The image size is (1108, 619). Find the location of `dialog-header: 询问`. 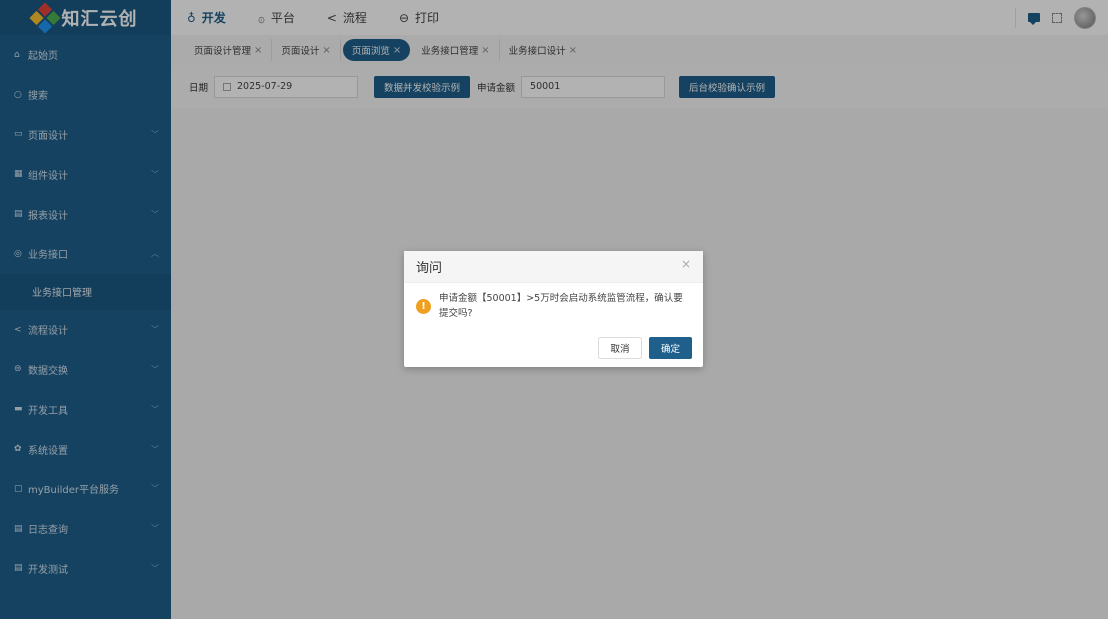

dialog-header: 询问 is located at coordinates (553, 267).